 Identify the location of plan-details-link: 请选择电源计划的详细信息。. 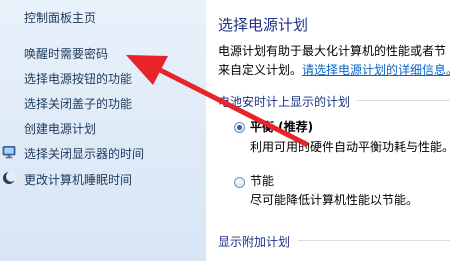
(376, 70).